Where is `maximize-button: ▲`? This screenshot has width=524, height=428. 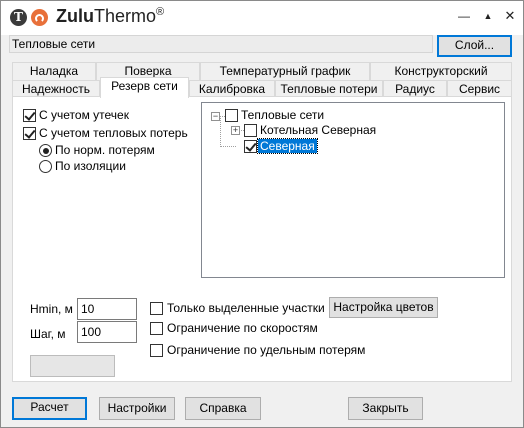
maximize-button: ▲ is located at coordinates (488, 16).